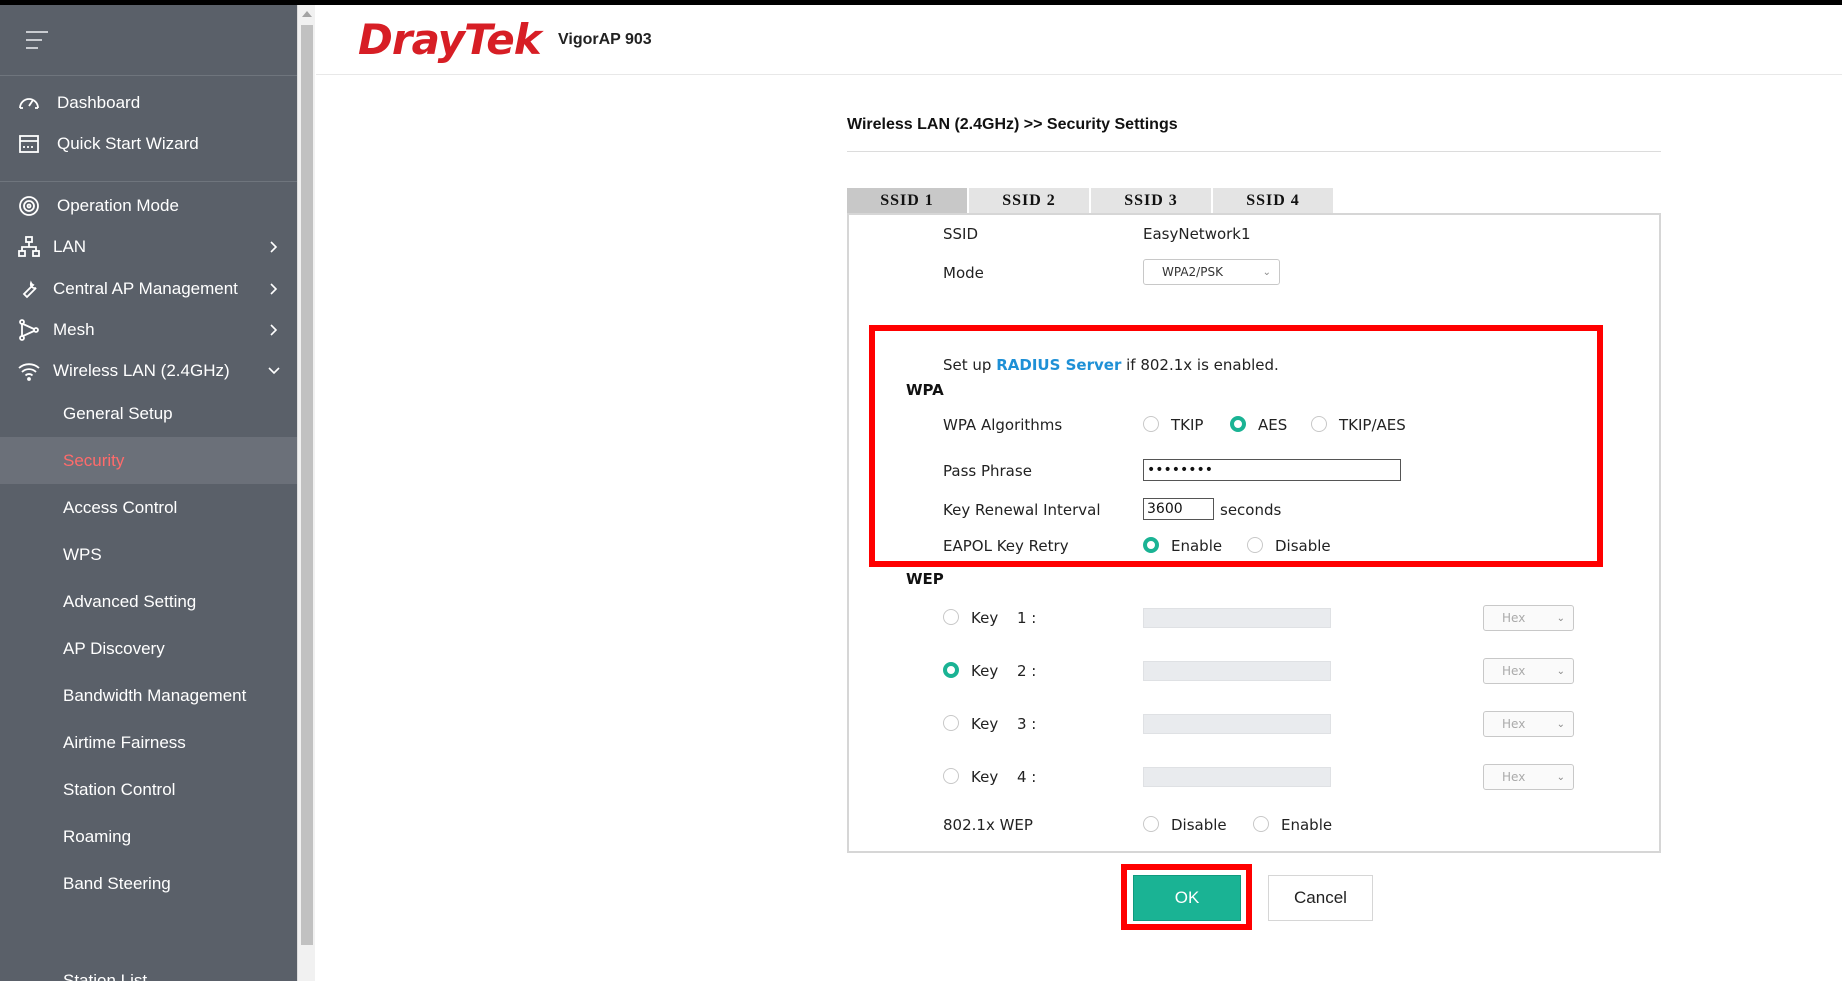 This screenshot has width=1842, height=981. What do you see at coordinates (1187, 898) in the screenshot?
I see `ok-button: OK` at bounding box center [1187, 898].